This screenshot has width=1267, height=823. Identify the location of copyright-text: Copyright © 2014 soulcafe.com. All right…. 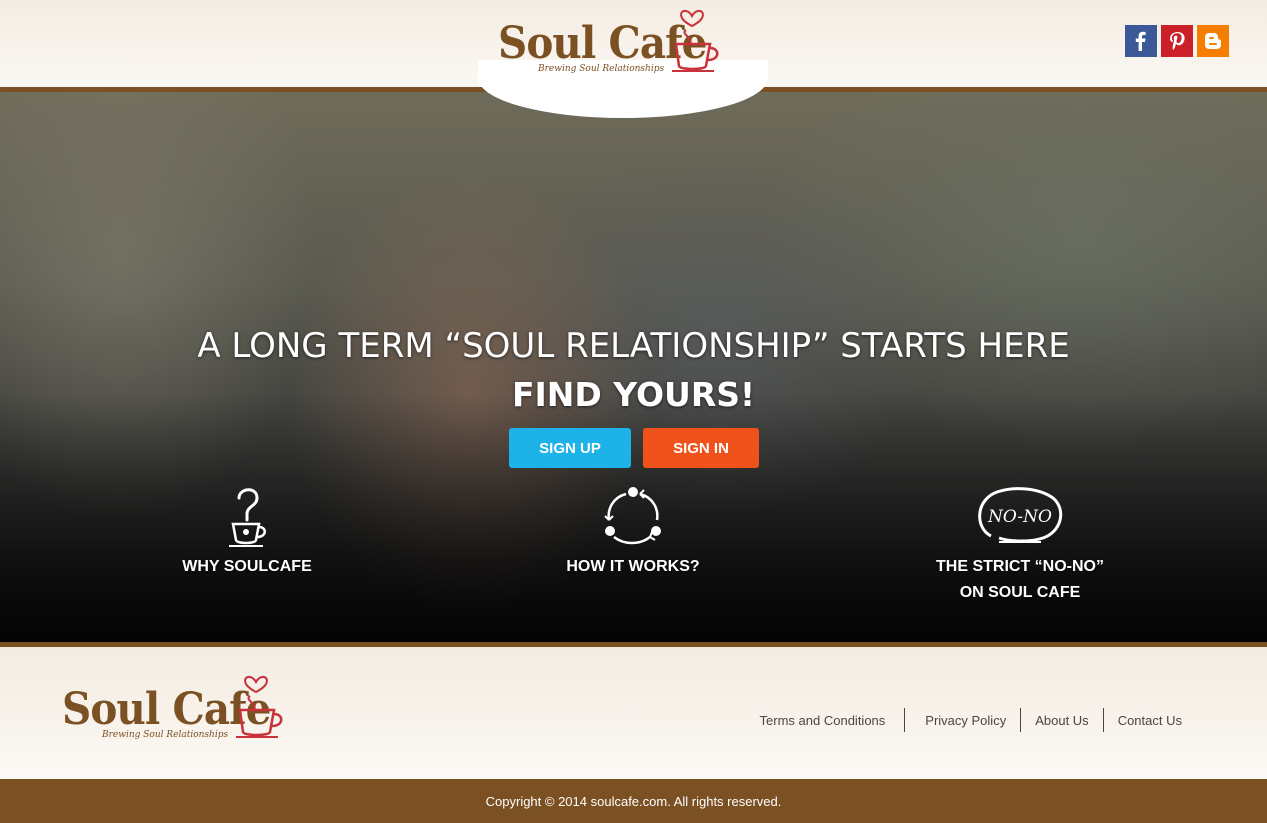
(633, 801).